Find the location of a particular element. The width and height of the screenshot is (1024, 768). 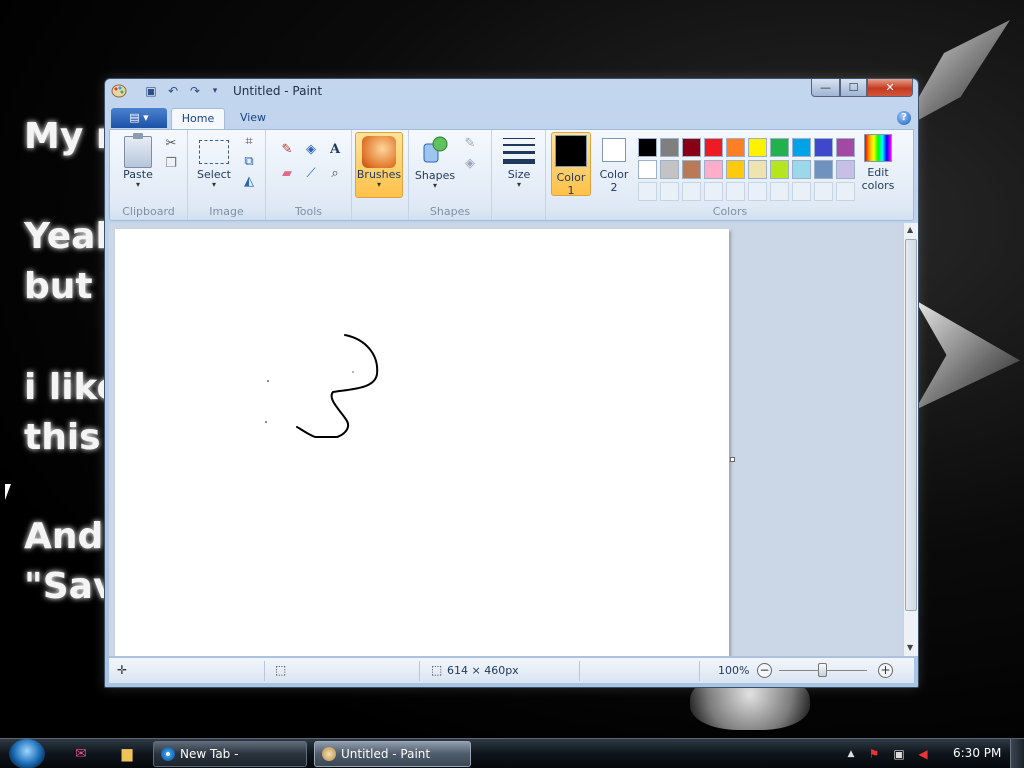

start-button is located at coordinates (27, 753).